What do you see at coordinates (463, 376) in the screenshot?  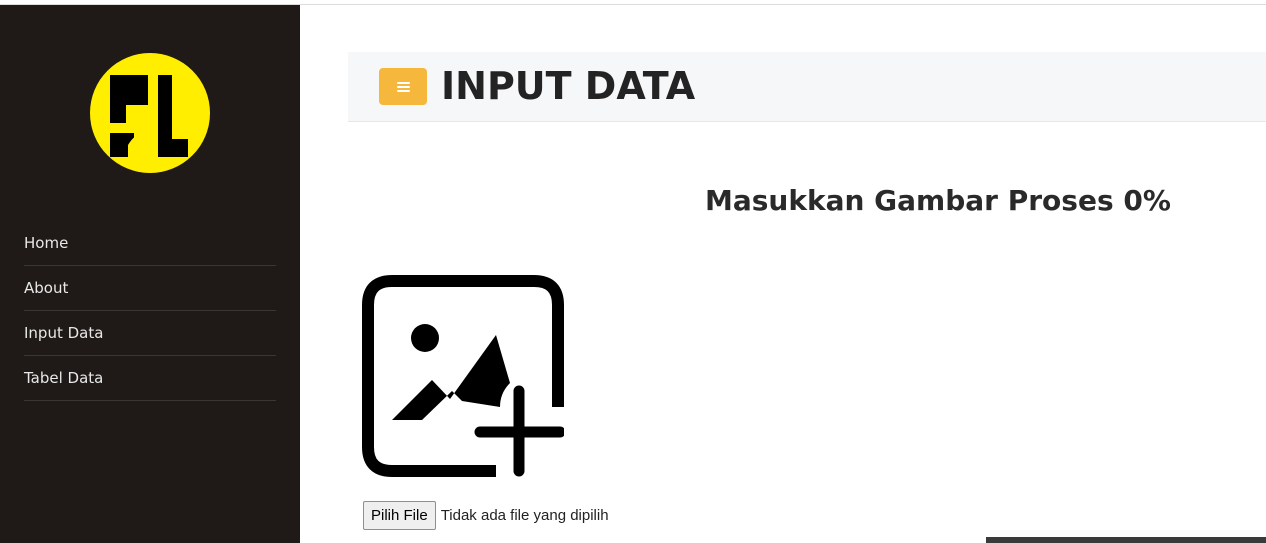 I see `add-image-icon` at bounding box center [463, 376].